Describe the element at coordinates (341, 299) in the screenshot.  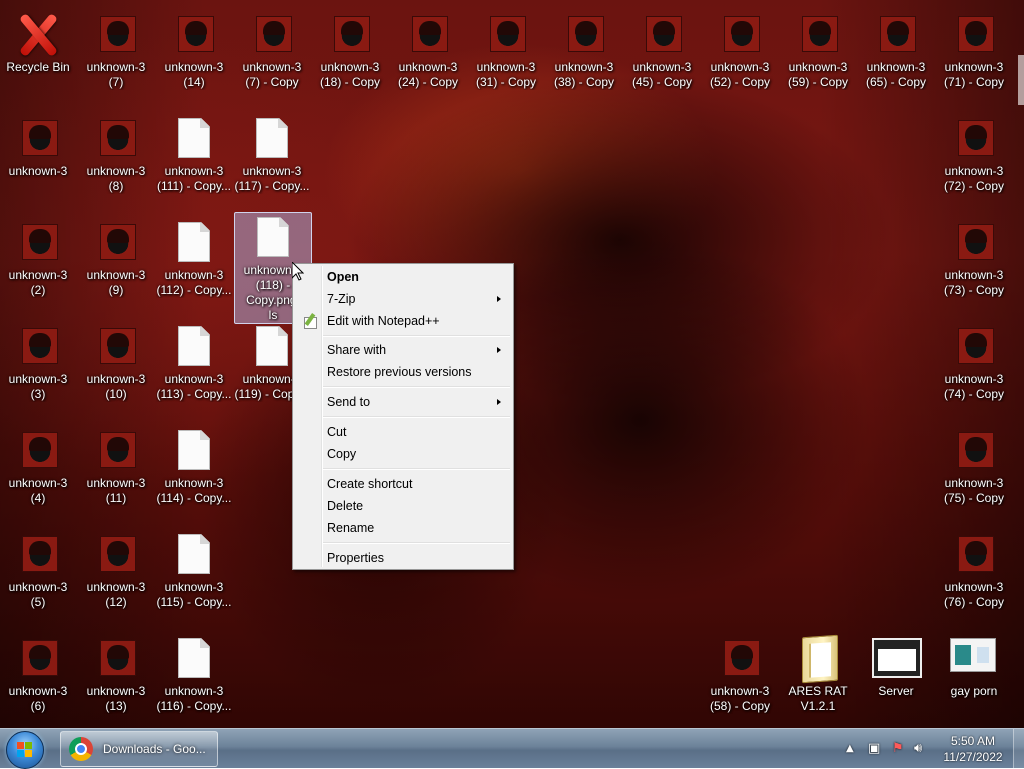
I see `menu-item-label: 7-Zip` at that location.